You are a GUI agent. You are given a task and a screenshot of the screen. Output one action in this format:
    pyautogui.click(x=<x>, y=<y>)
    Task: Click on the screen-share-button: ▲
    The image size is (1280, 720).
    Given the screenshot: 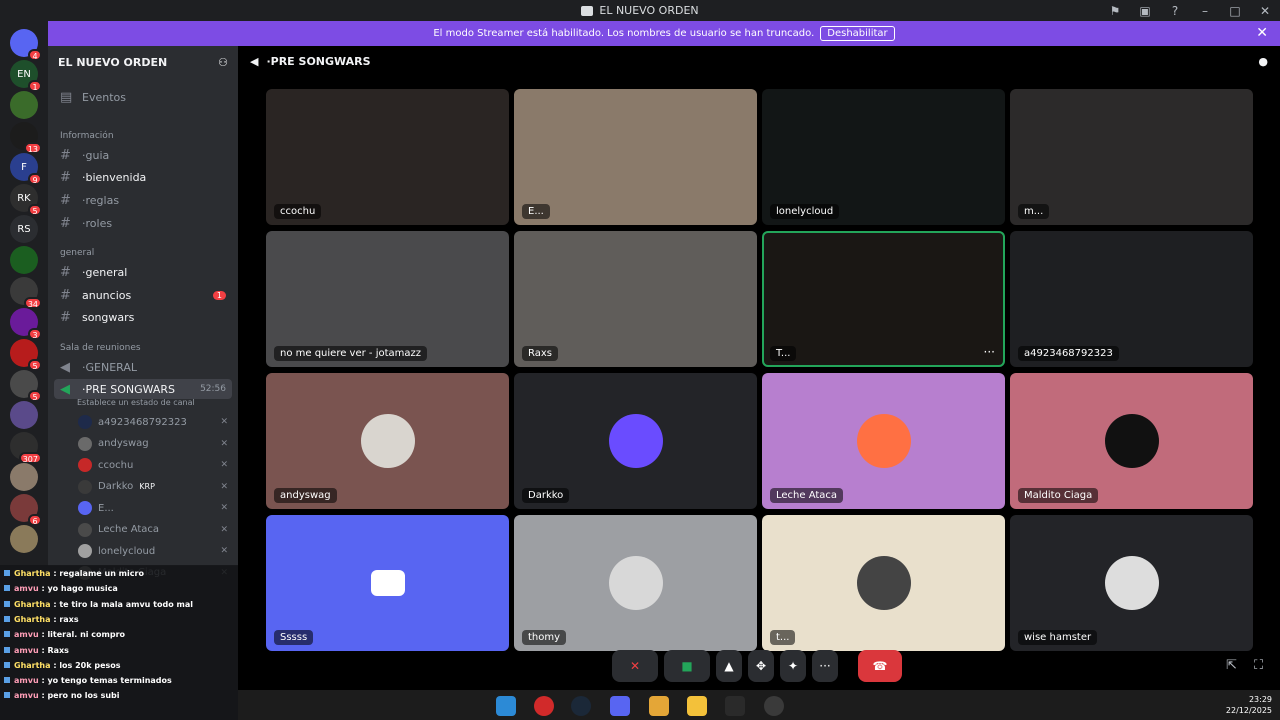 What is the action you would take?
    pyautogui.click(x=729, y=666)
    